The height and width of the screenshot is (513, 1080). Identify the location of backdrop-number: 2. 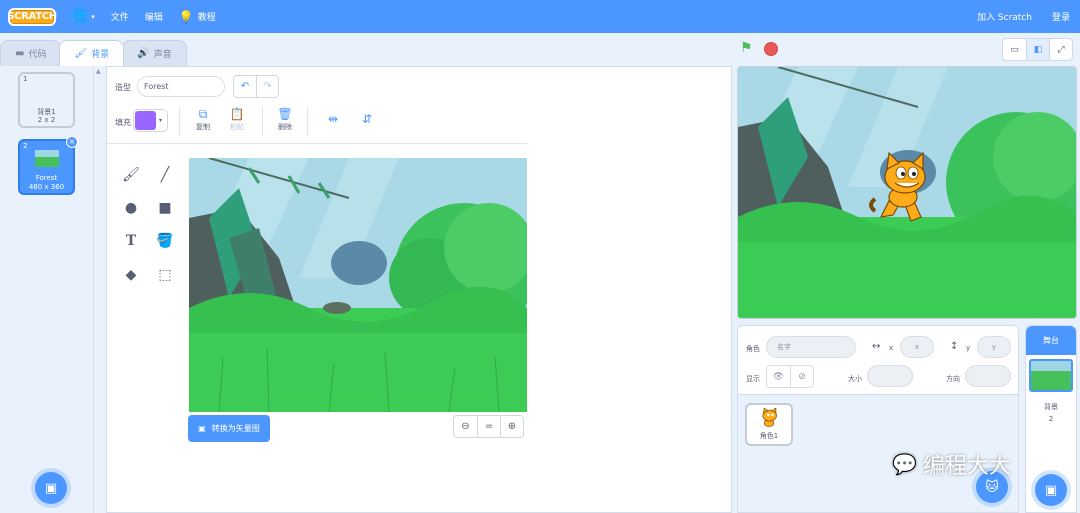
(25, 146).